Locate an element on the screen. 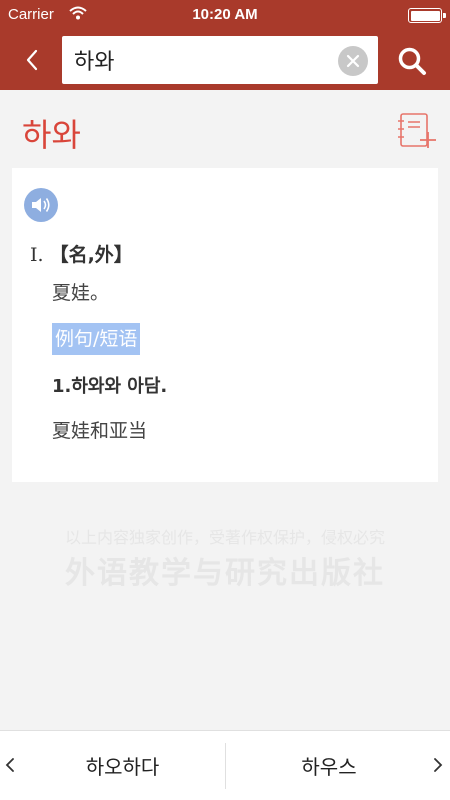 The height and width of the screenshot is (800, 450). add-to-notebook-icon is located at coordinates (417, 130).